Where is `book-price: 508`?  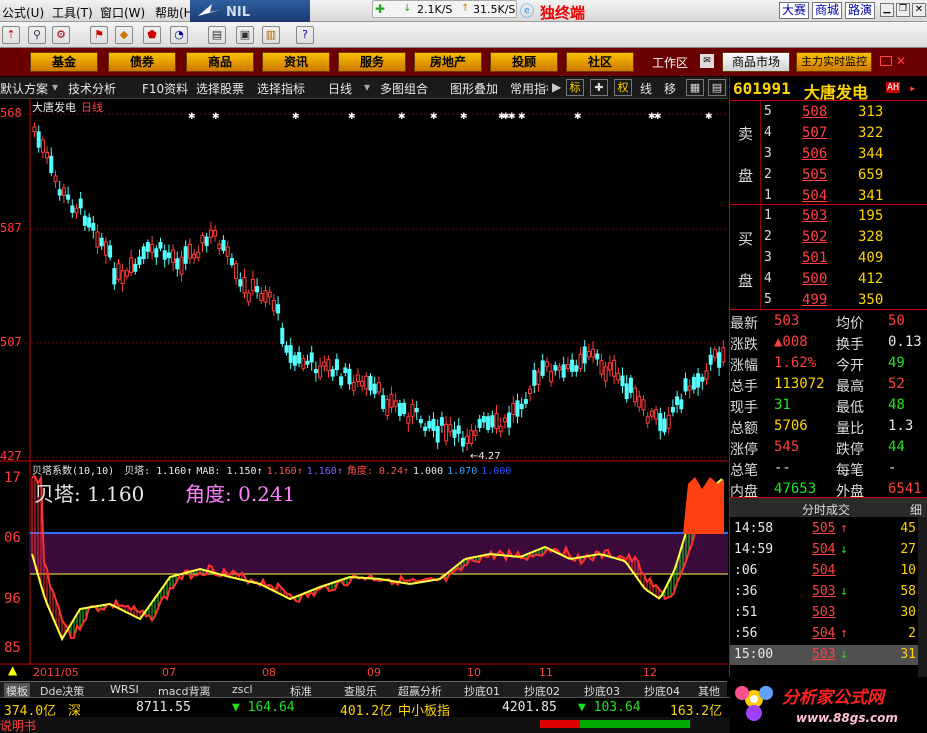 book-price: 508 is located at coordinates (814, 112).